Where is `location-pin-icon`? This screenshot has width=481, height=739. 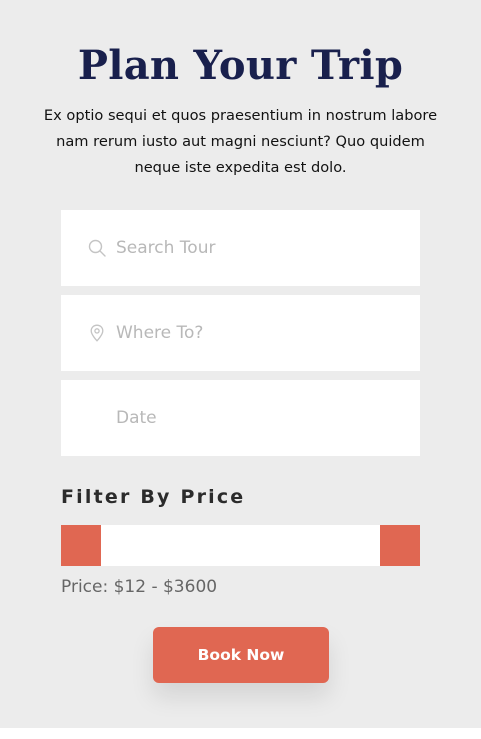 location-pin-icon is located at coordinates (97, 333).